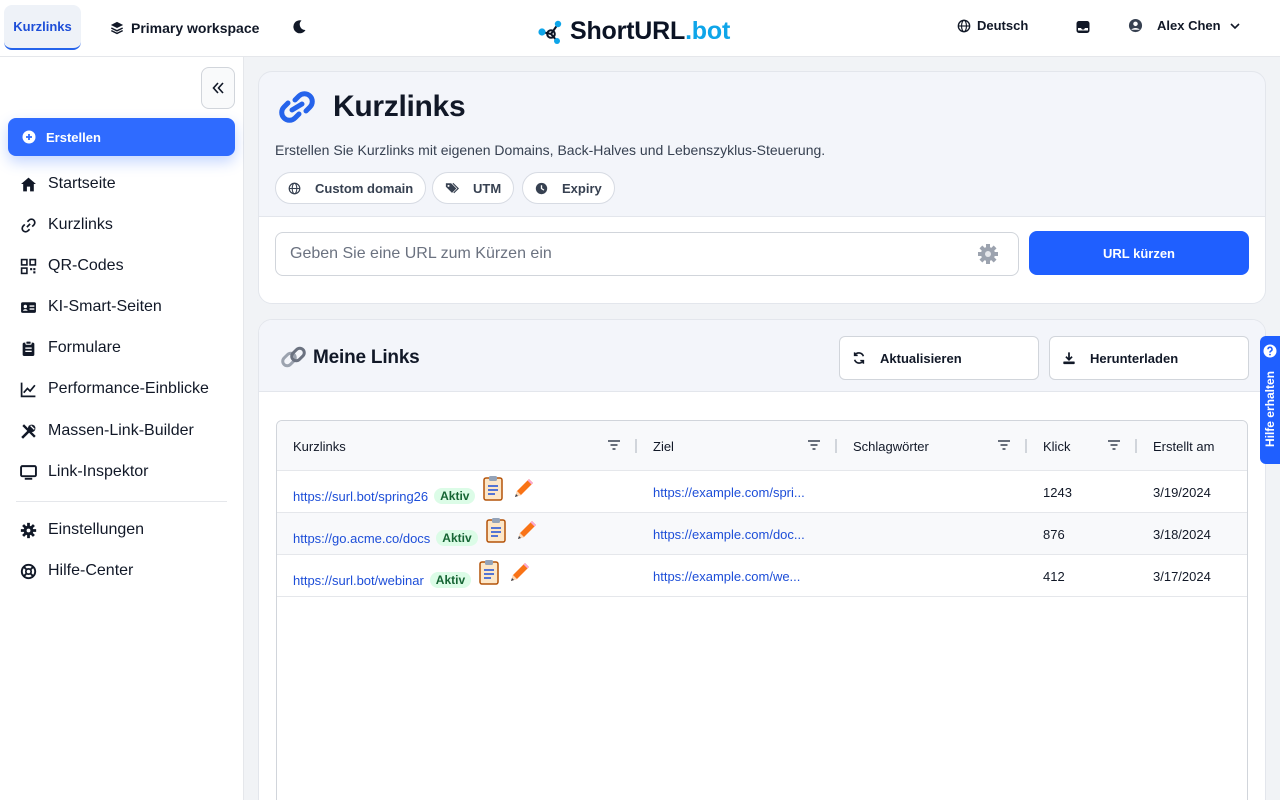 This screenshot has height=800, width=1280. What do you see at coordinates (319, 446) in the screenshot?
I see `column-header-kurzlinks: Kurzlinks` at bounding box center [319, 446].